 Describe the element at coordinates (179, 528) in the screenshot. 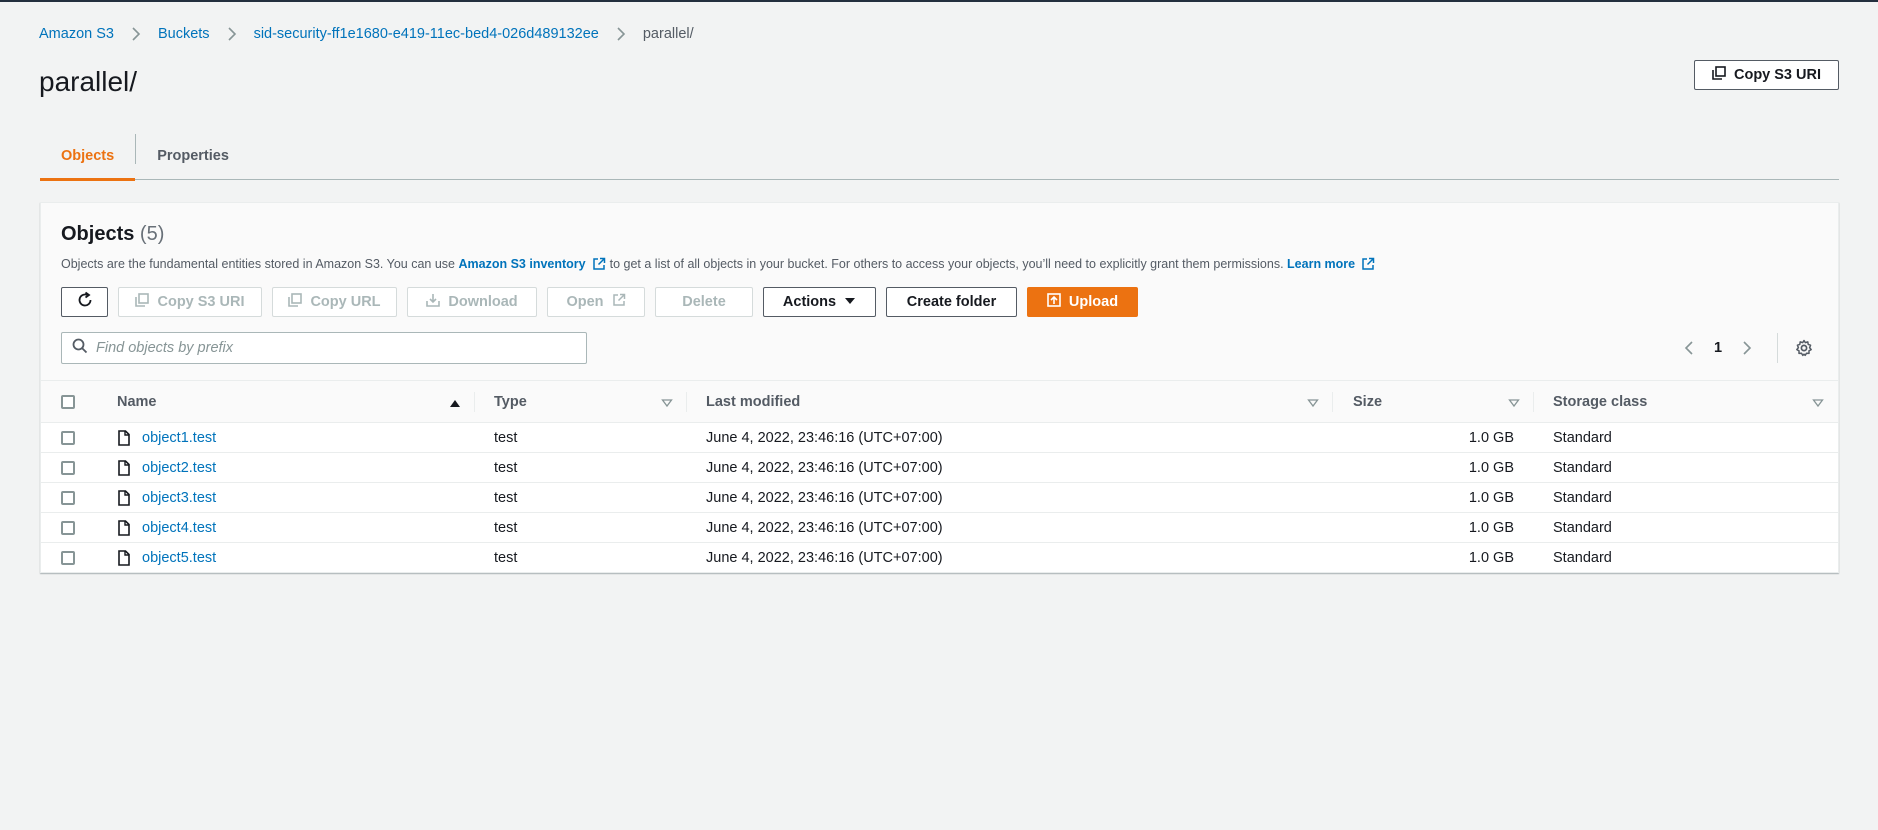

I see `object-name-link: object4.test` at that location.